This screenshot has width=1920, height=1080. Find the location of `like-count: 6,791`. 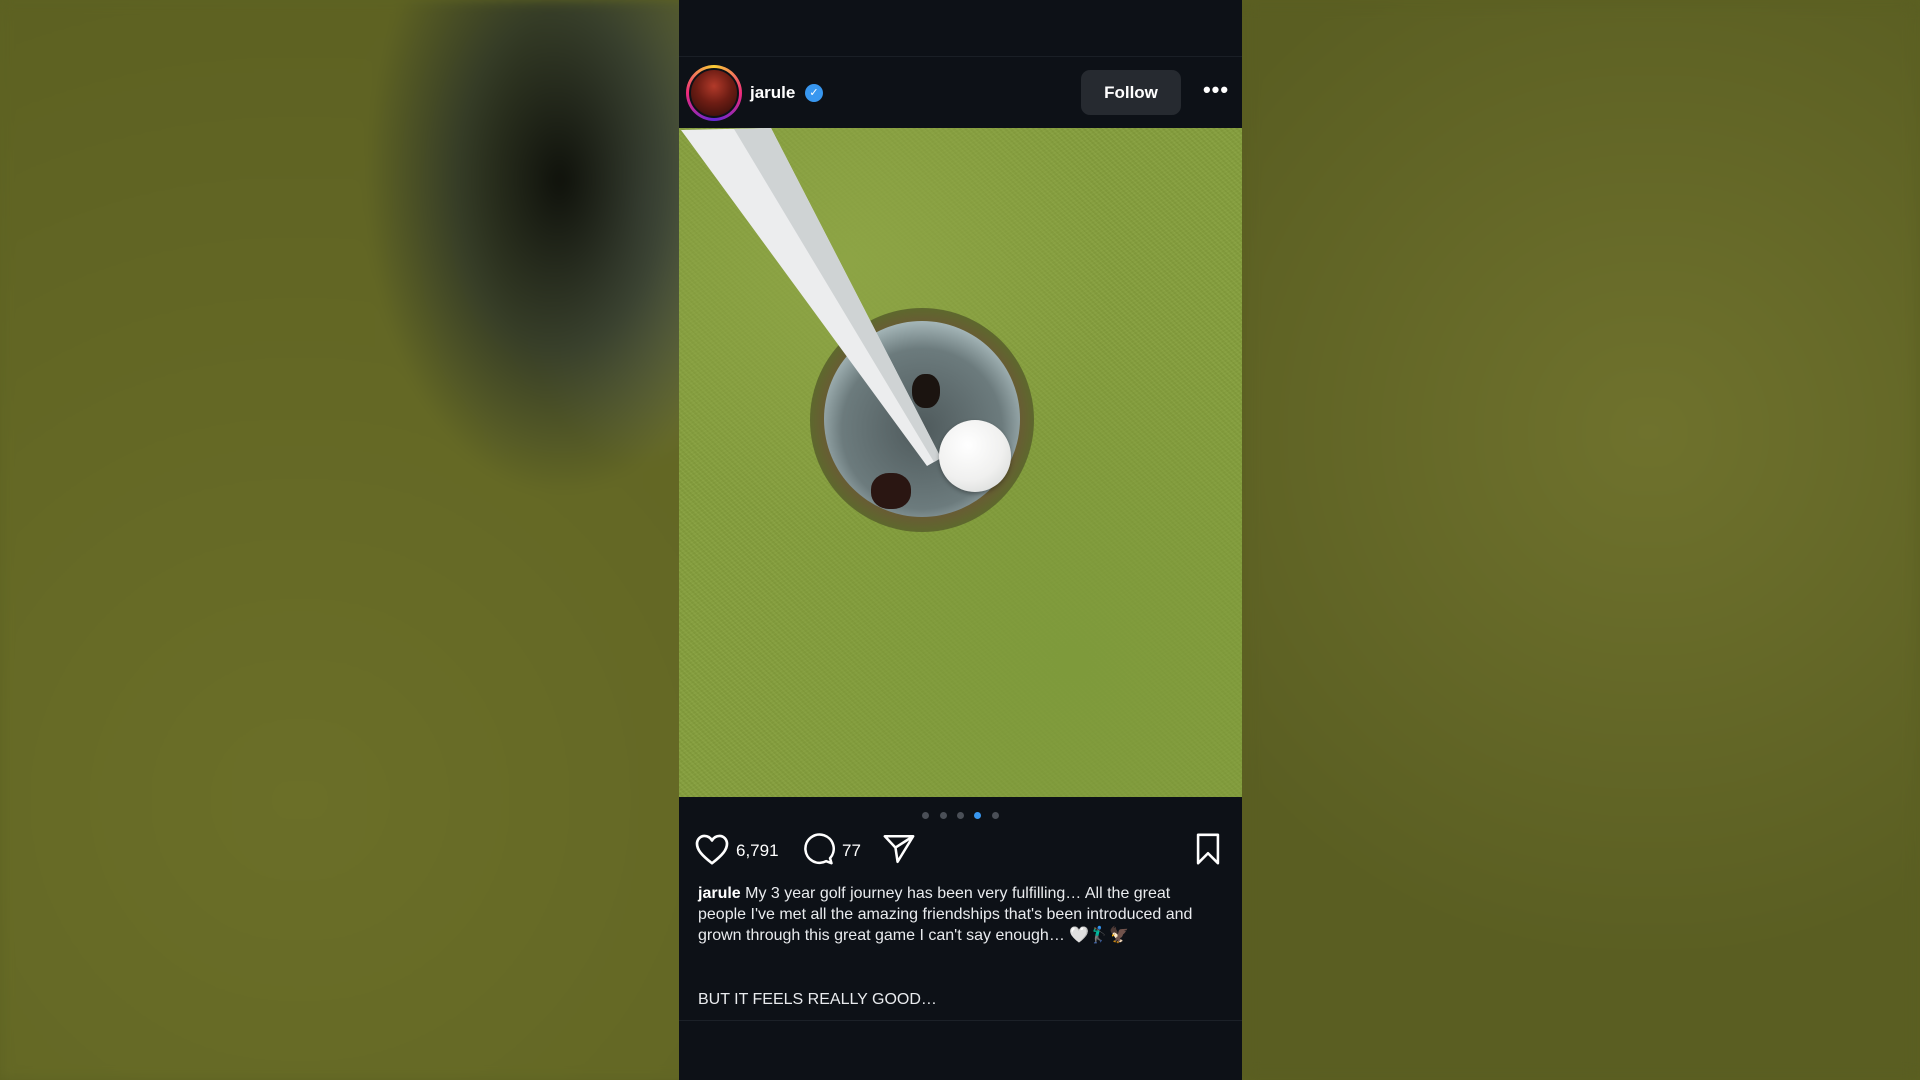

like-count: 6,791 is located at coordinates (757, 851).